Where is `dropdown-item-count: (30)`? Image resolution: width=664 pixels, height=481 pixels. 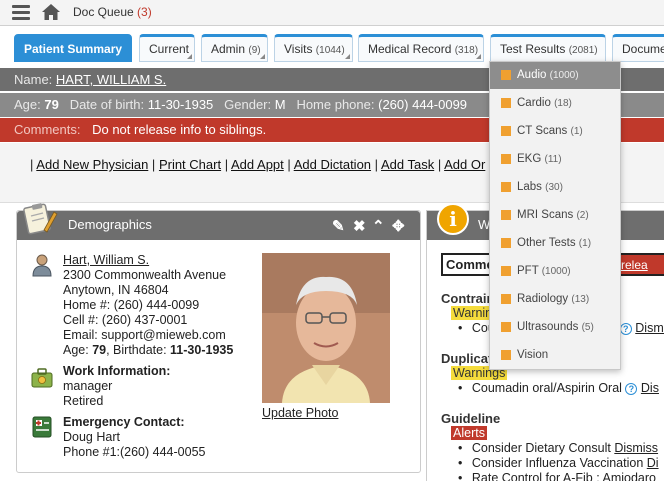
dropdown-item-count: (30) is located at coordinates (554, 187).